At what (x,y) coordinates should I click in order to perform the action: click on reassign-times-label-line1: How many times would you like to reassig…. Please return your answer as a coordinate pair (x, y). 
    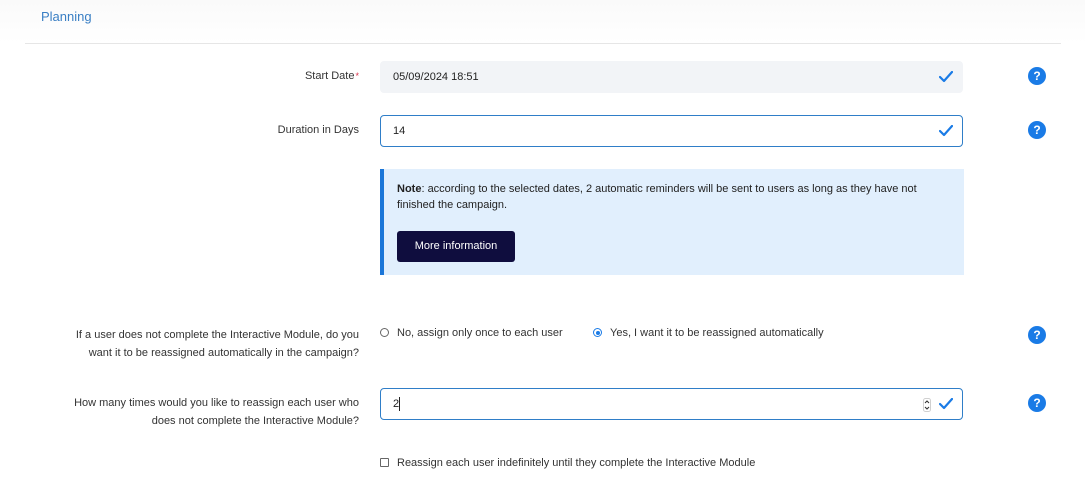
    Looking at the image, I should click on (216, 403).